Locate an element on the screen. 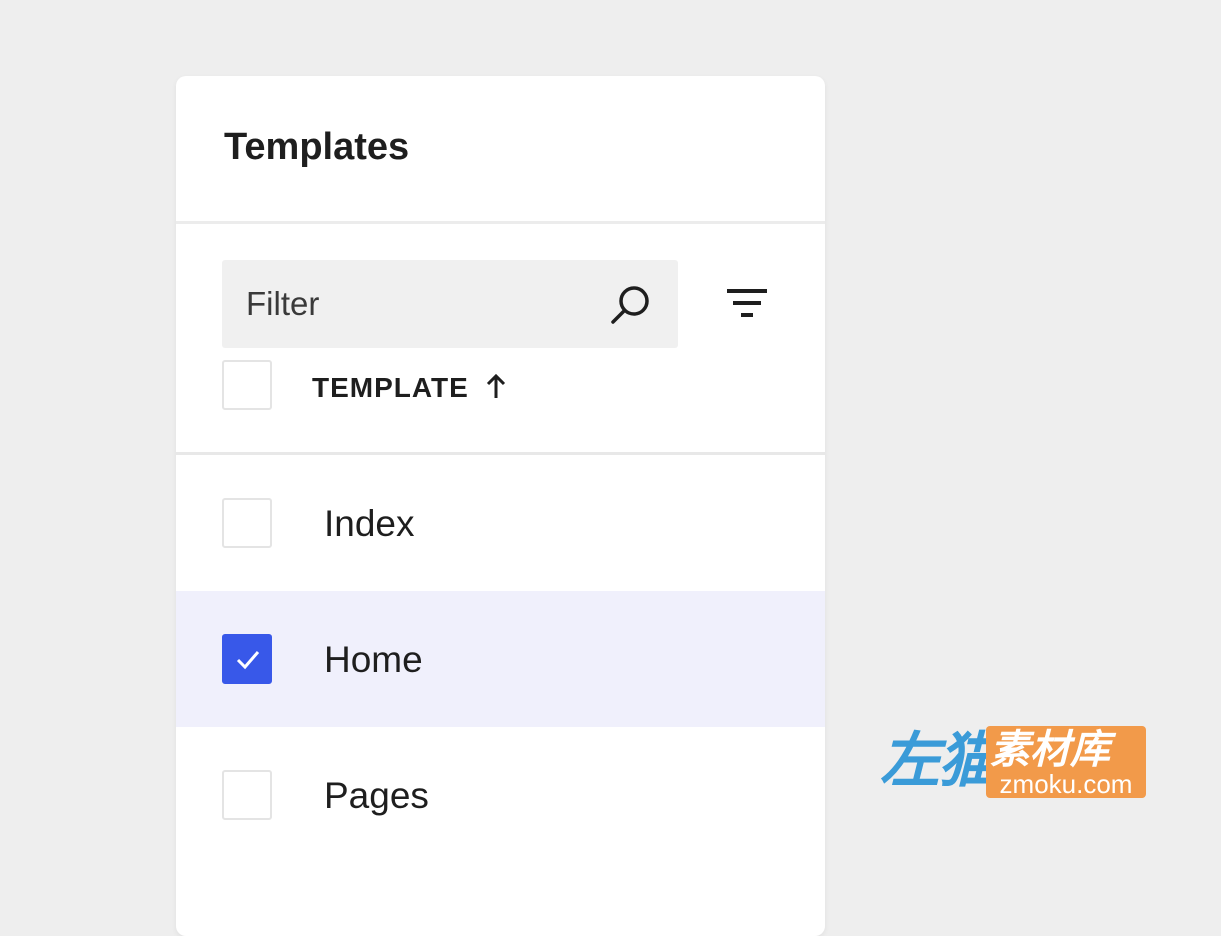 The width and height of the screenshot is (1221, 936). filter-search-box is located at coordinates (450, 304).